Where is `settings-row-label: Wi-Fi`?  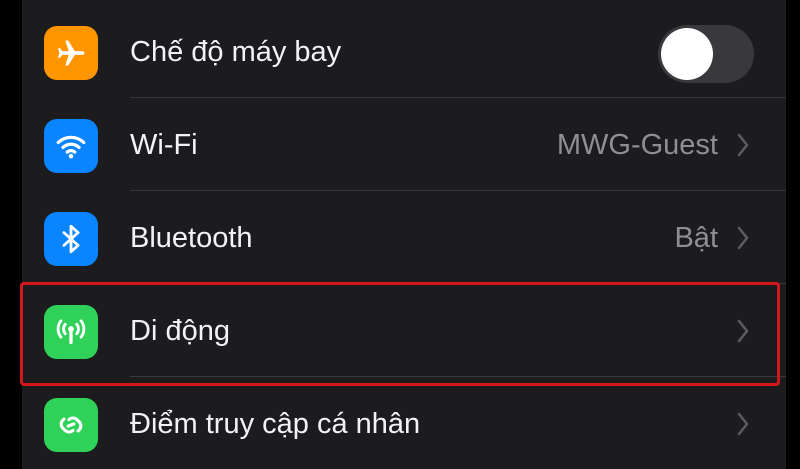
settings-row-label: Wi-Fi is located at coordinates (164, 145).